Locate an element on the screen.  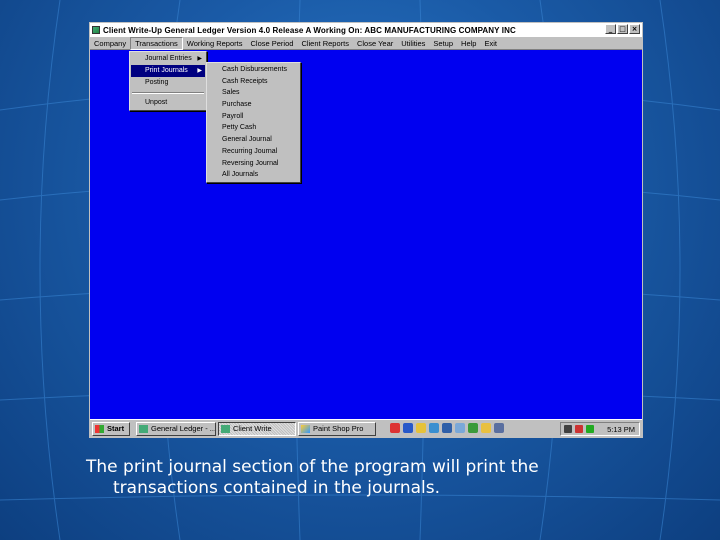
start-label: Start is located at coordinates (116, 428).